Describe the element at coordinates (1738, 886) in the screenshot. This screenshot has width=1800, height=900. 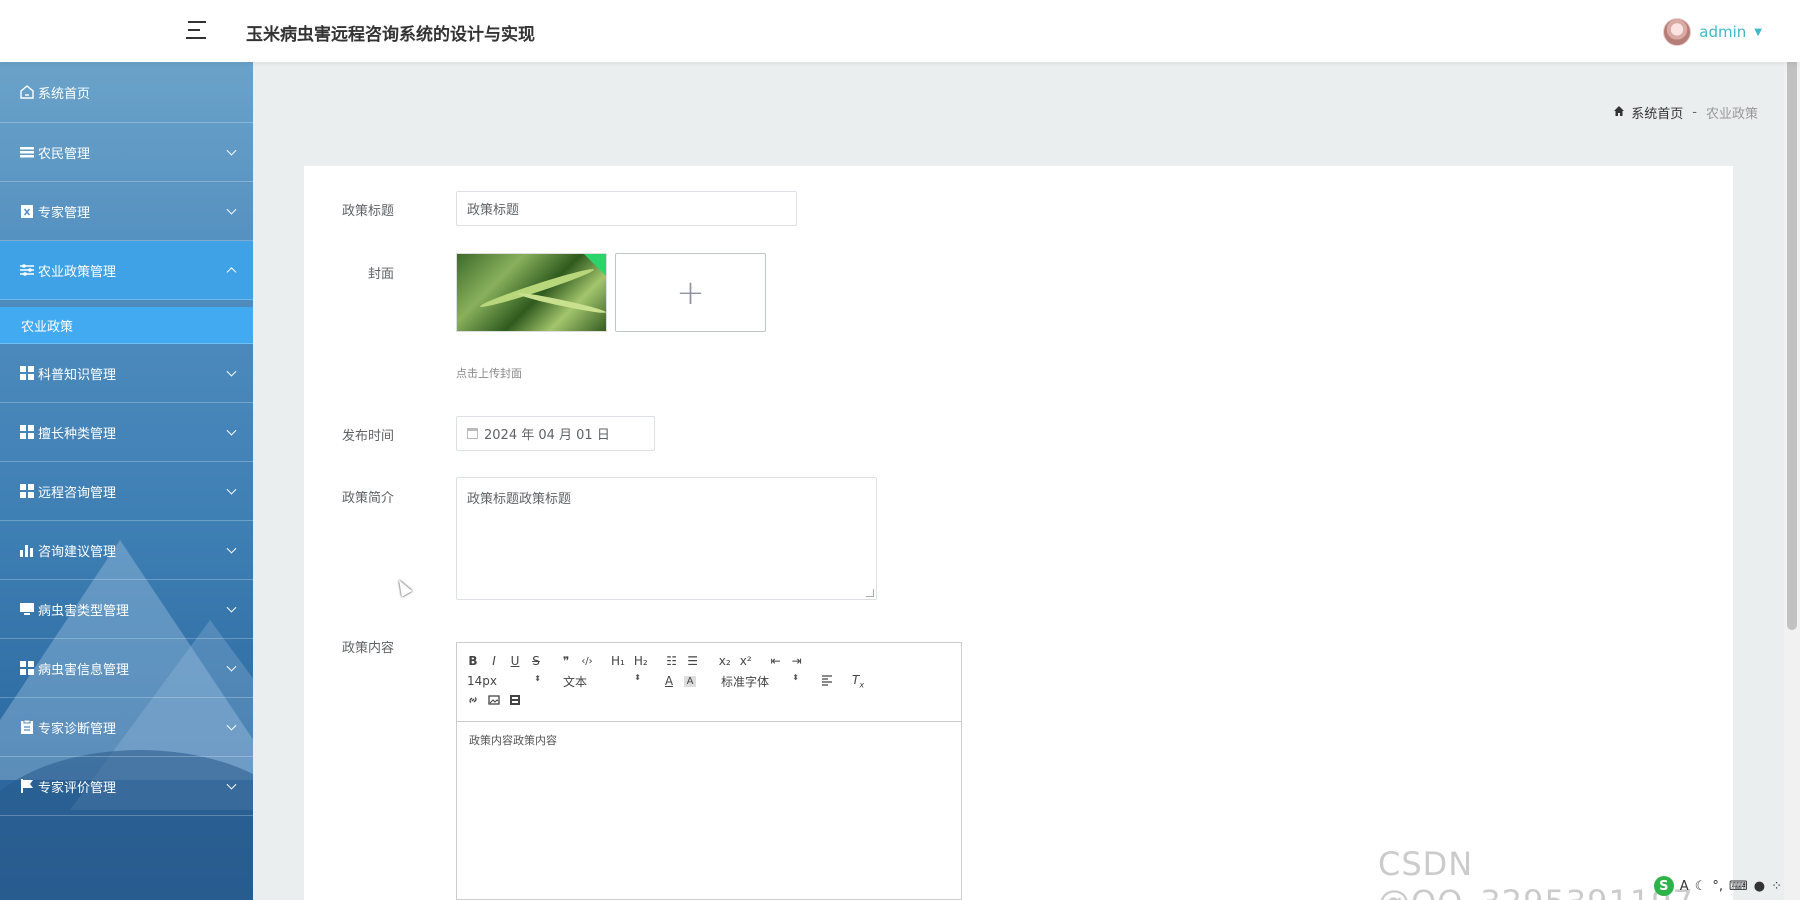
I see `keyboard-icon: ⌨` at that location.